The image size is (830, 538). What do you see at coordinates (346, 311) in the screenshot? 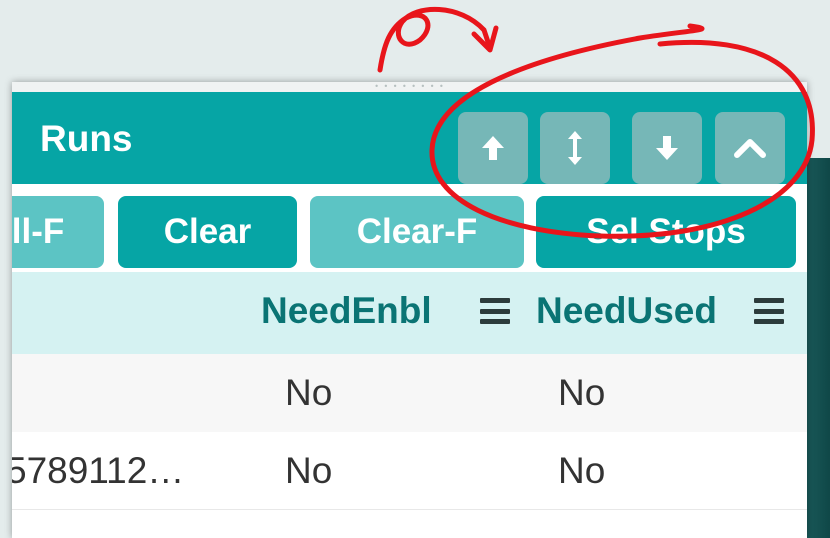
I see `column-header-needenbl: NeedEnbl` at bounding box center [346, 311].